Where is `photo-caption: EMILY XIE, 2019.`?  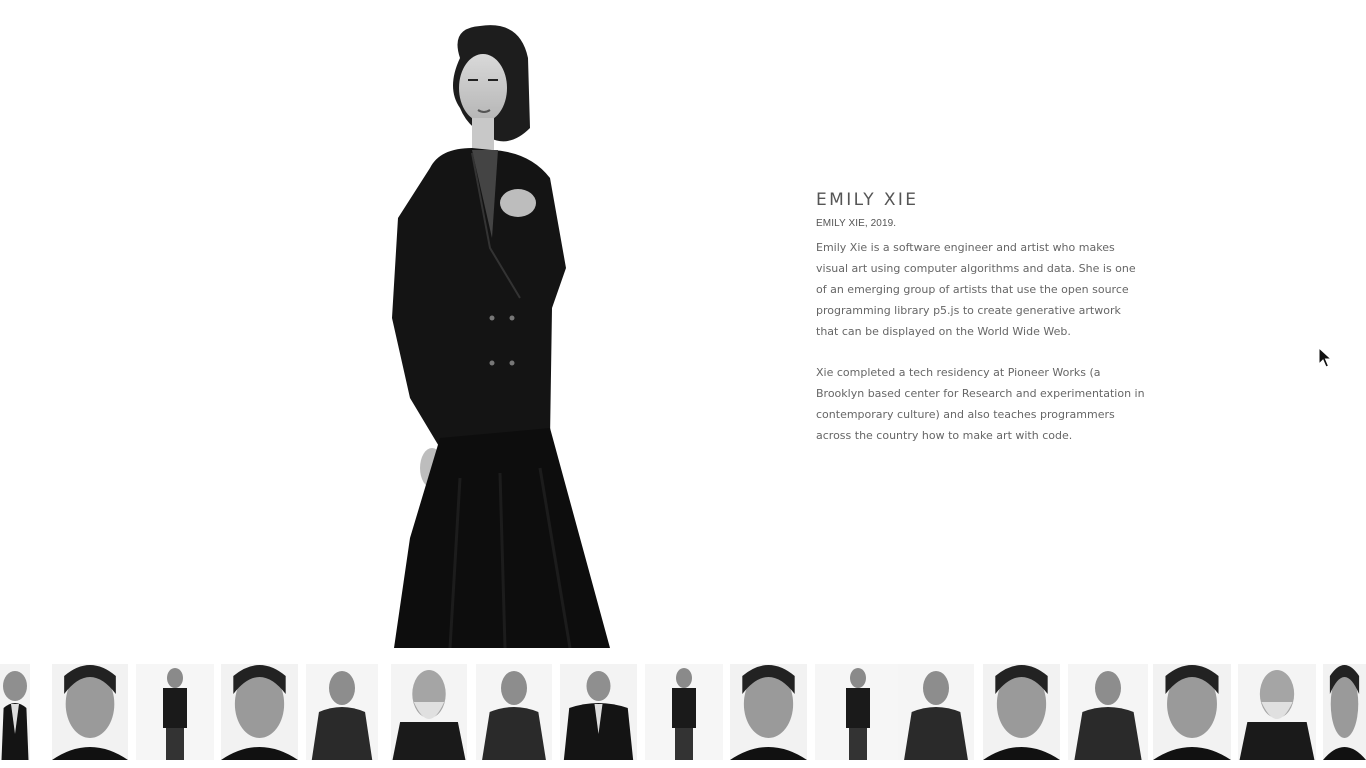
photo-caption: EMILY XIE, 2019. is located at coordinates (856, 223).